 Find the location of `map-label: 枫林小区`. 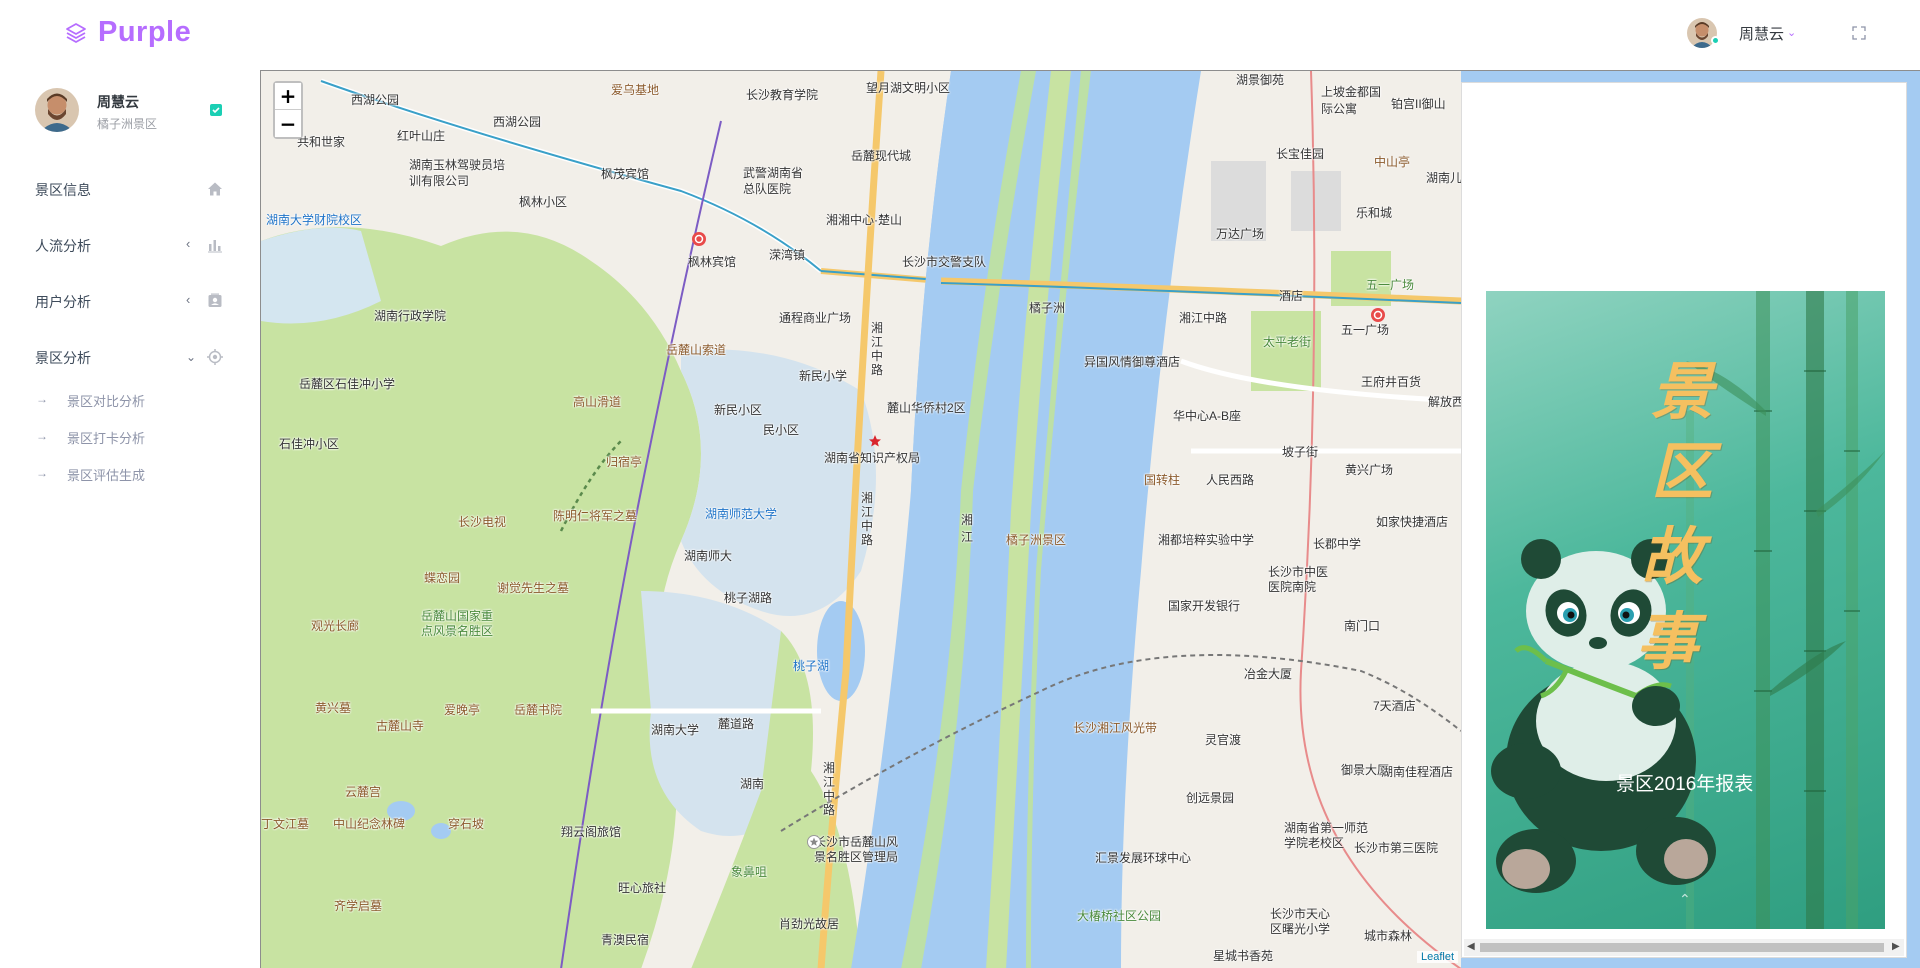

map-label: 枫林小区 is located at coordinates (543, 202).